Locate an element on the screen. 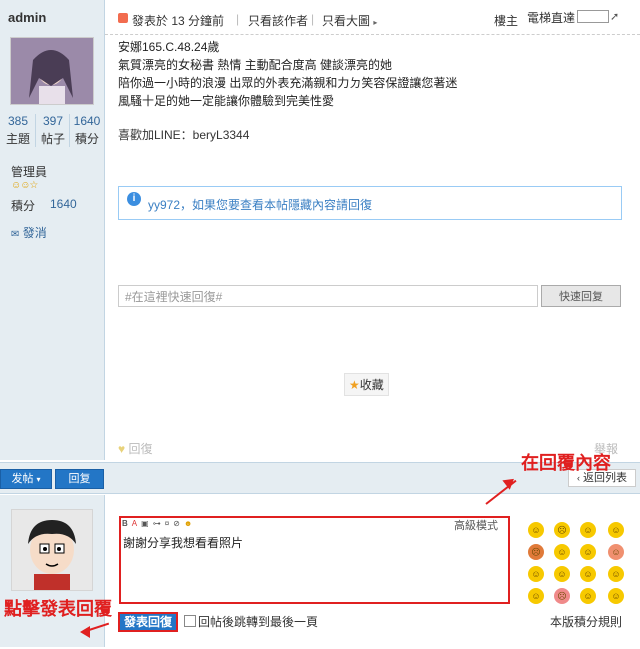 This screenshot has height=649, width=640. info-icon: i is located at coordinates (134, 199).